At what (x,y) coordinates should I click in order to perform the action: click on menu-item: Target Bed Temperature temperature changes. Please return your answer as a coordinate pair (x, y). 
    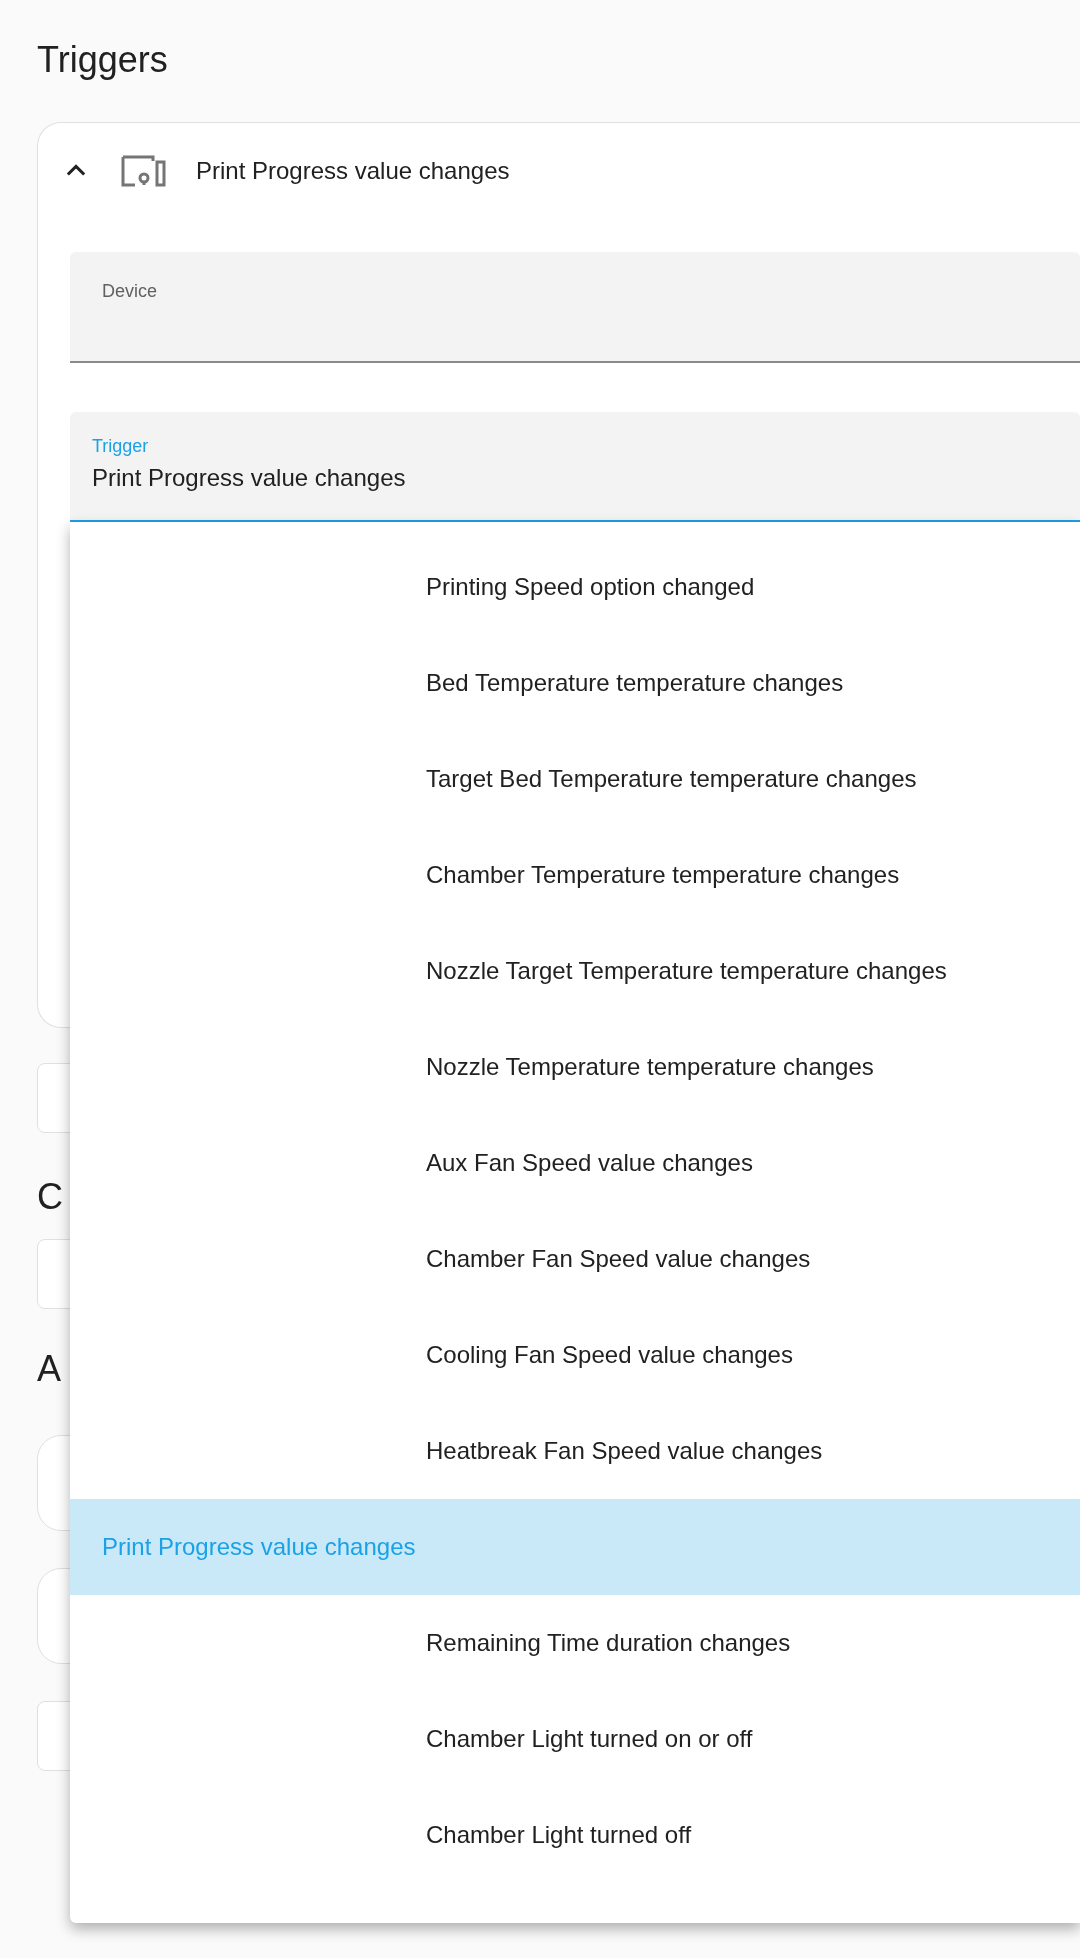
    Looking at the image, I should click on (575, 779).